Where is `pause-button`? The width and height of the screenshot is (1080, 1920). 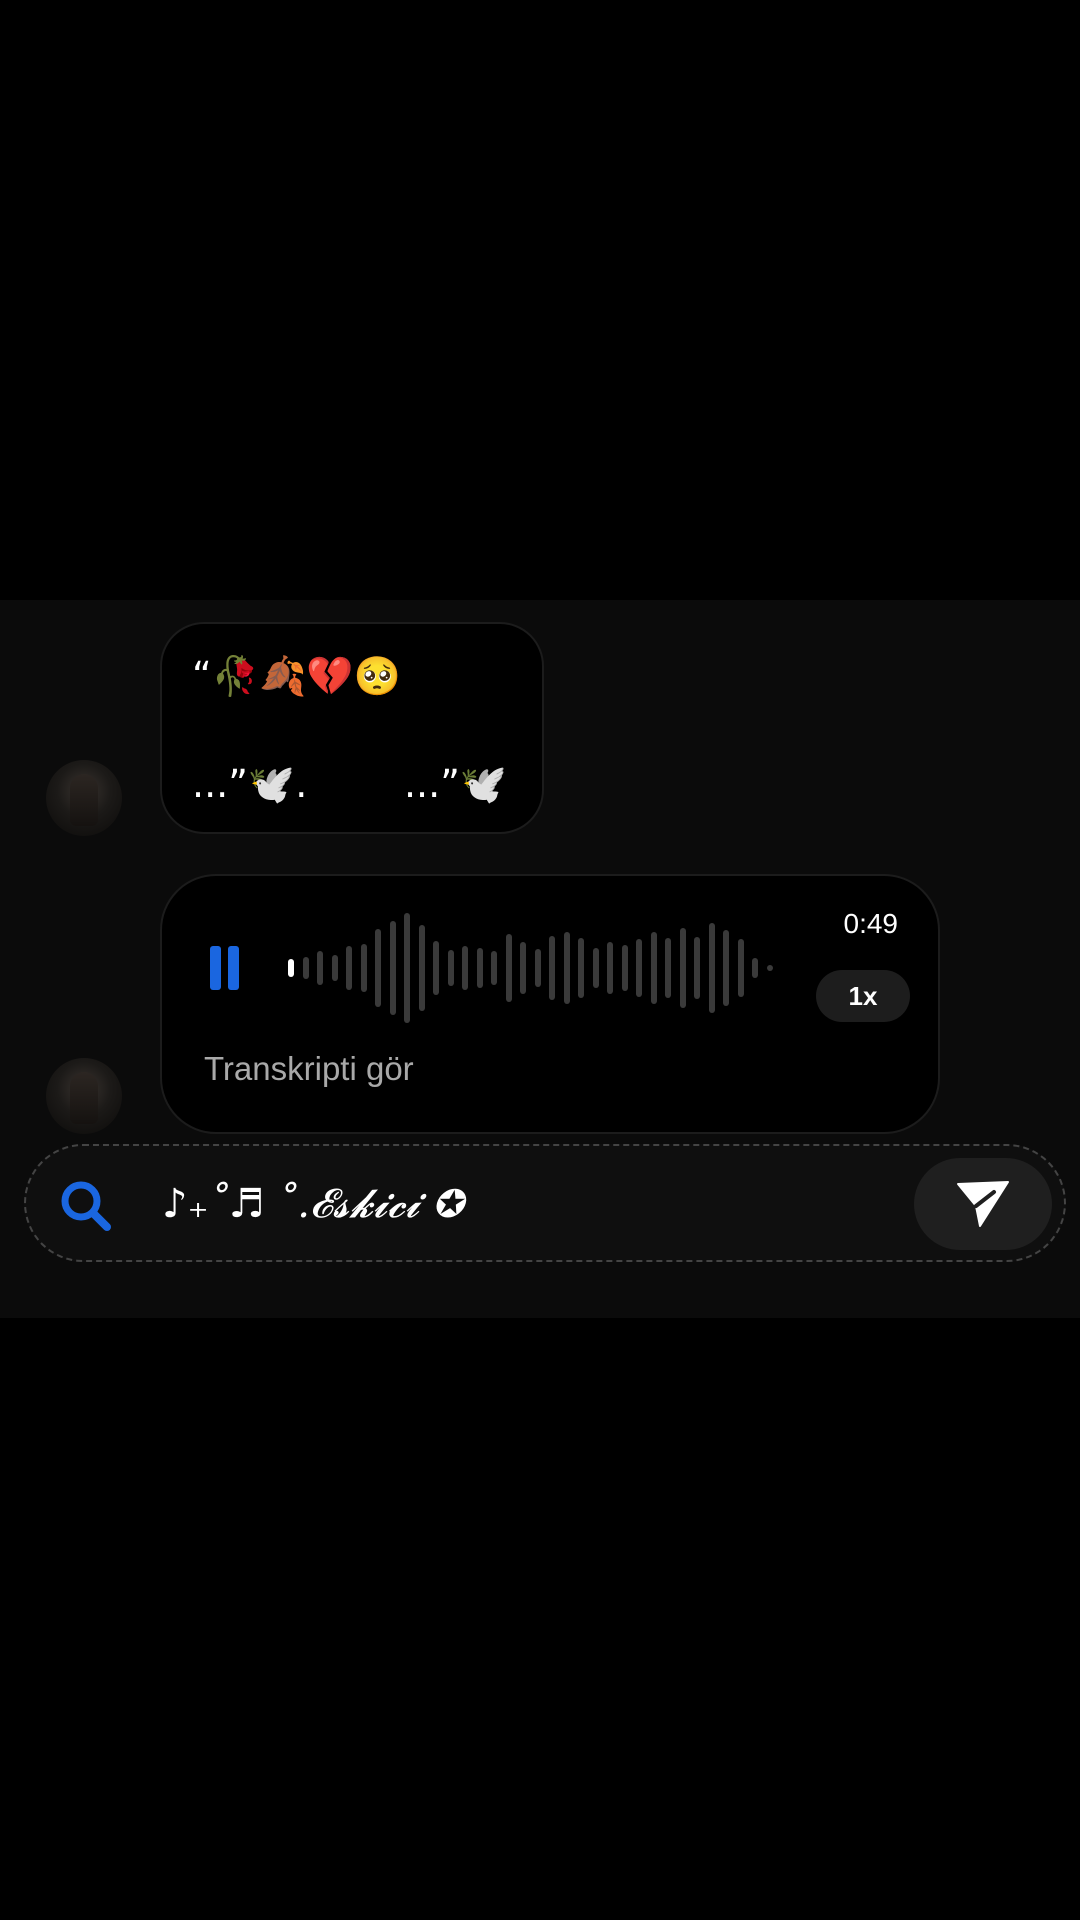 pause-button is located at coordinates (226, 967).